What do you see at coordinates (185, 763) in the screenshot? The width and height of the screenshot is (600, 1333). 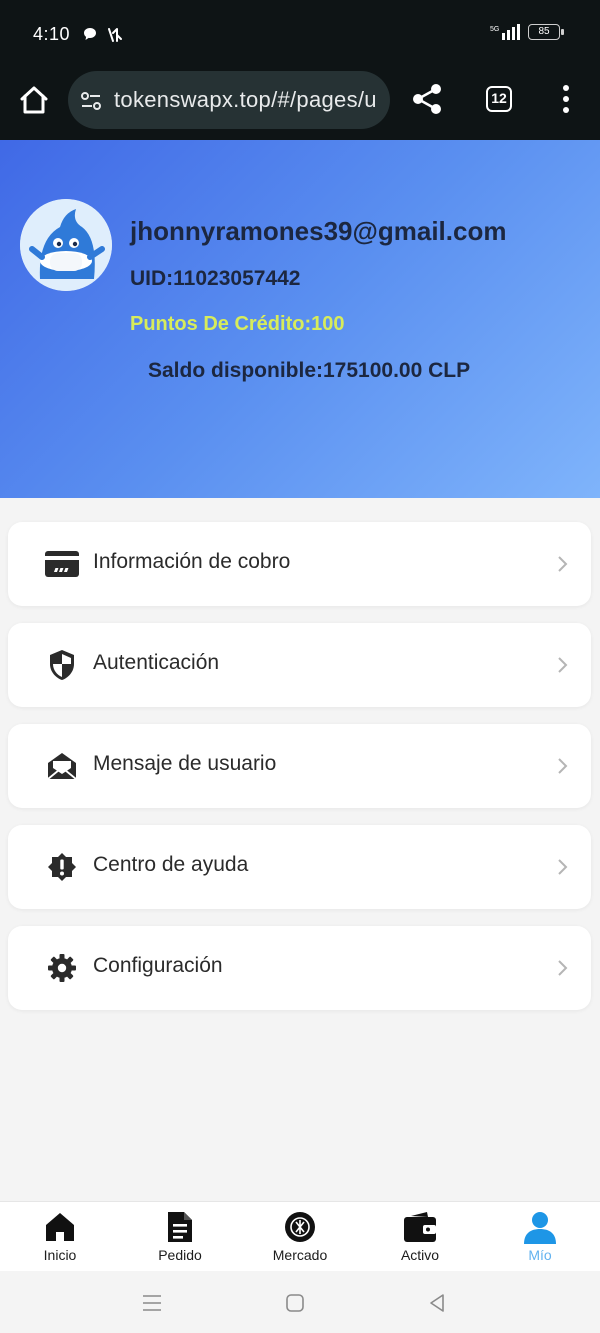 I see `menu-item-label: Mensaje de usuario` at bounding box center [185, 763].